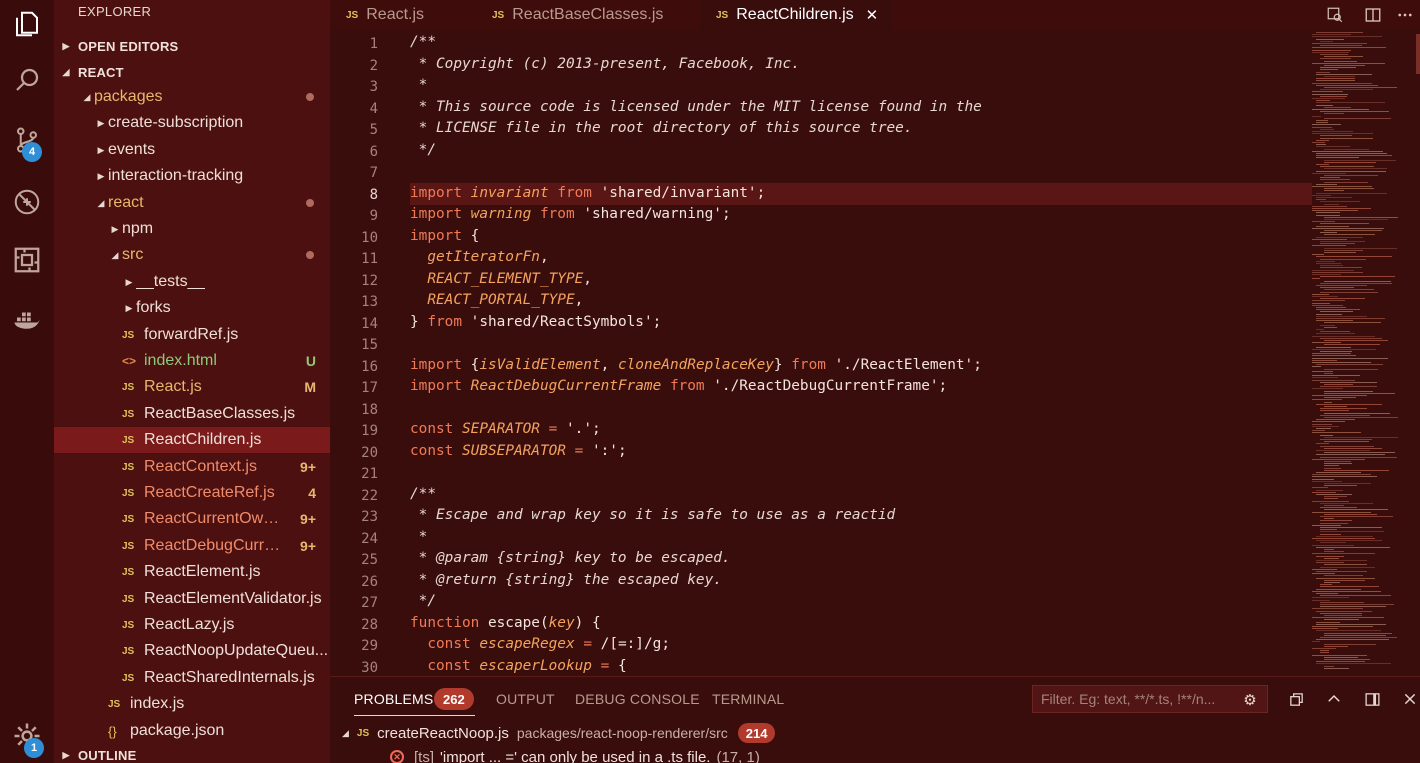  What do you see at coordinates (192, 150) in the screenshot?
I see `tree-folder: ▶ events` at bounding box center [192, 150].